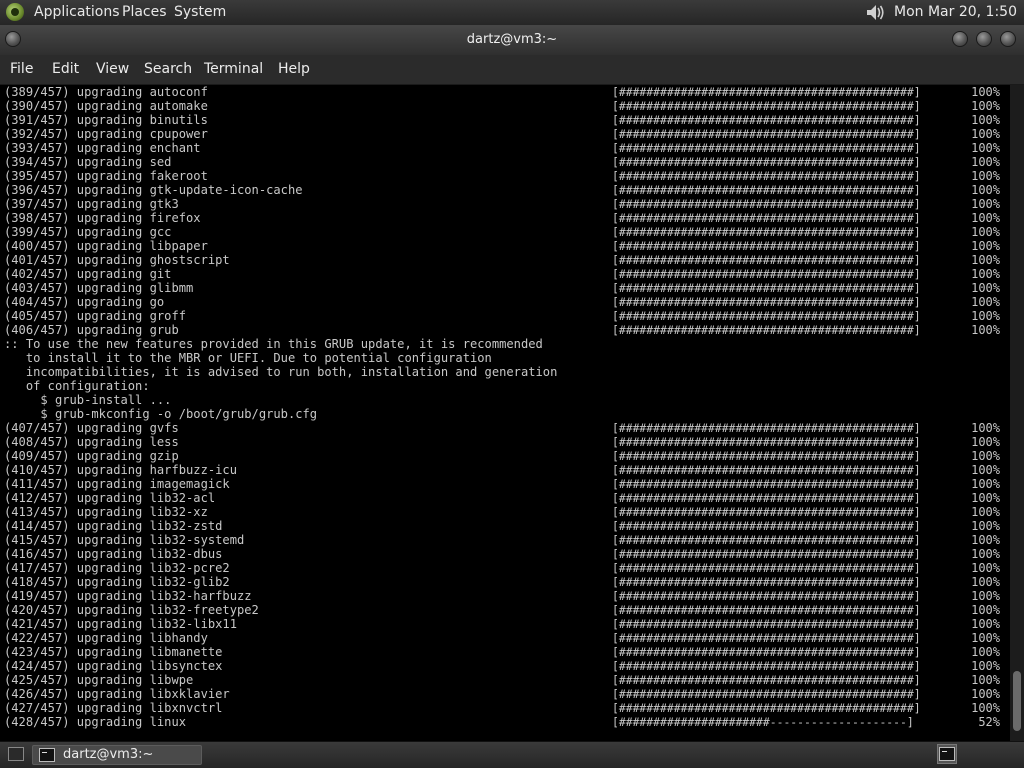  Describe the element at coordinates (15, 12) in the screenshot. I see `distro-logo-icon` at that location.